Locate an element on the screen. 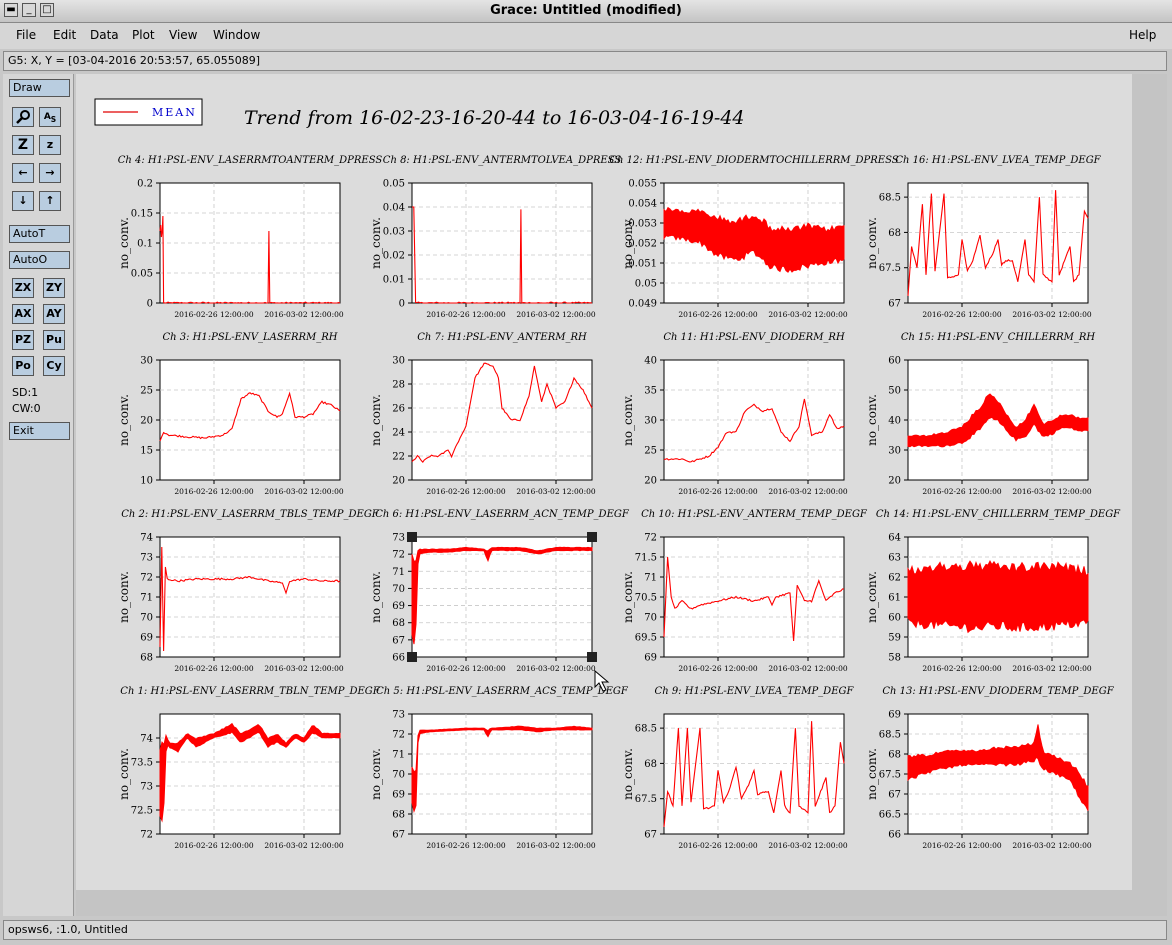 This screenshot has height=945, width=1172. legend-box: MEAN is located at coordinates (148, 112).